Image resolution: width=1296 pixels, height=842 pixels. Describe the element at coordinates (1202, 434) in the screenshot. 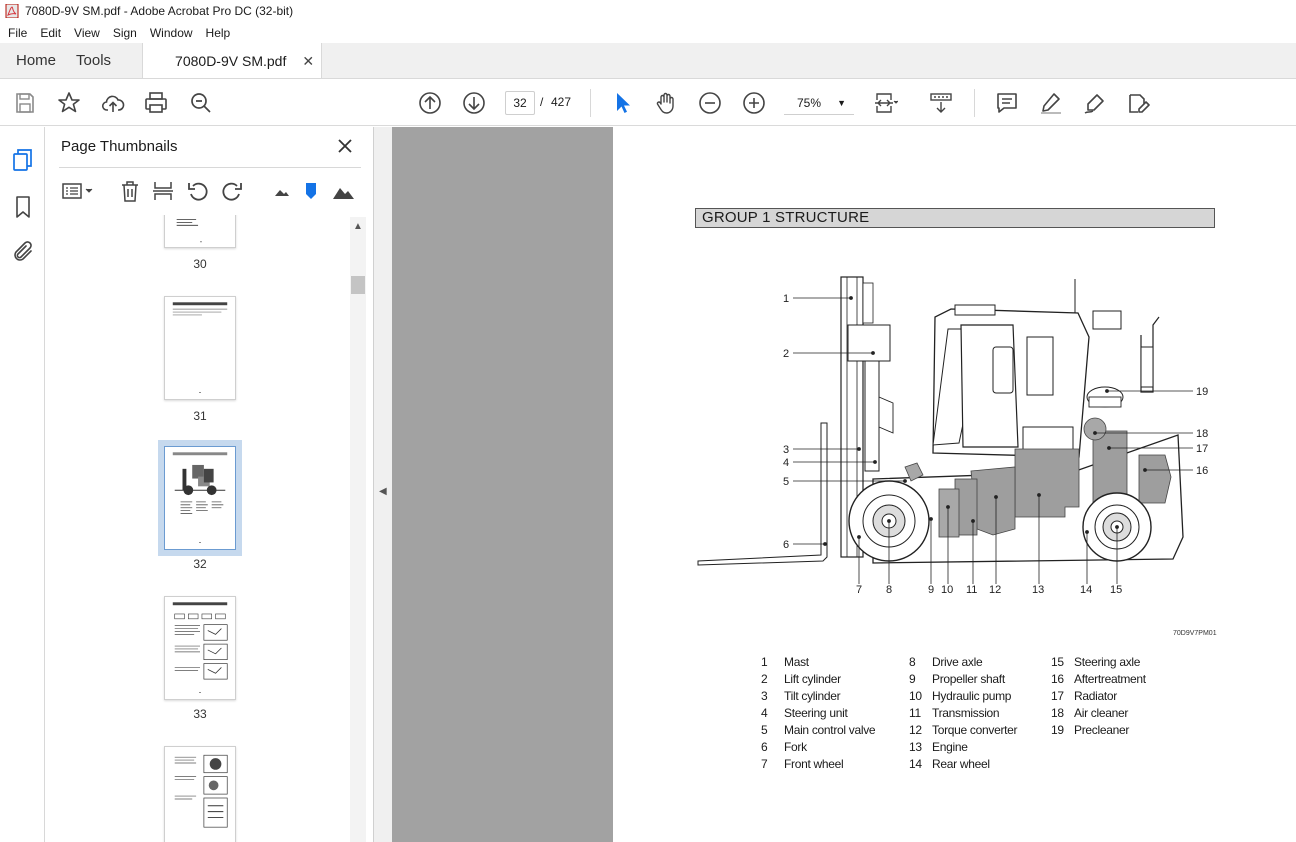

I see `callout: 18` at that location.